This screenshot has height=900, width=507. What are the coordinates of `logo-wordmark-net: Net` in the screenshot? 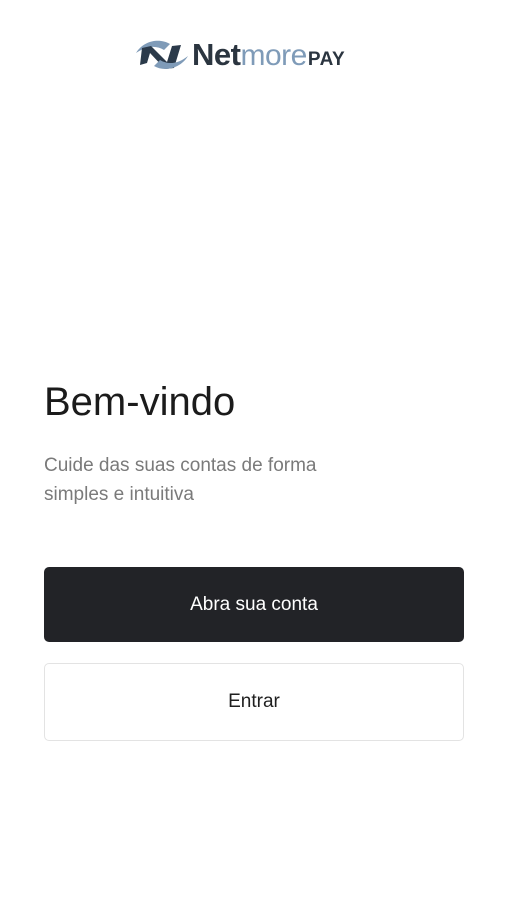 It's located at (216, 54).